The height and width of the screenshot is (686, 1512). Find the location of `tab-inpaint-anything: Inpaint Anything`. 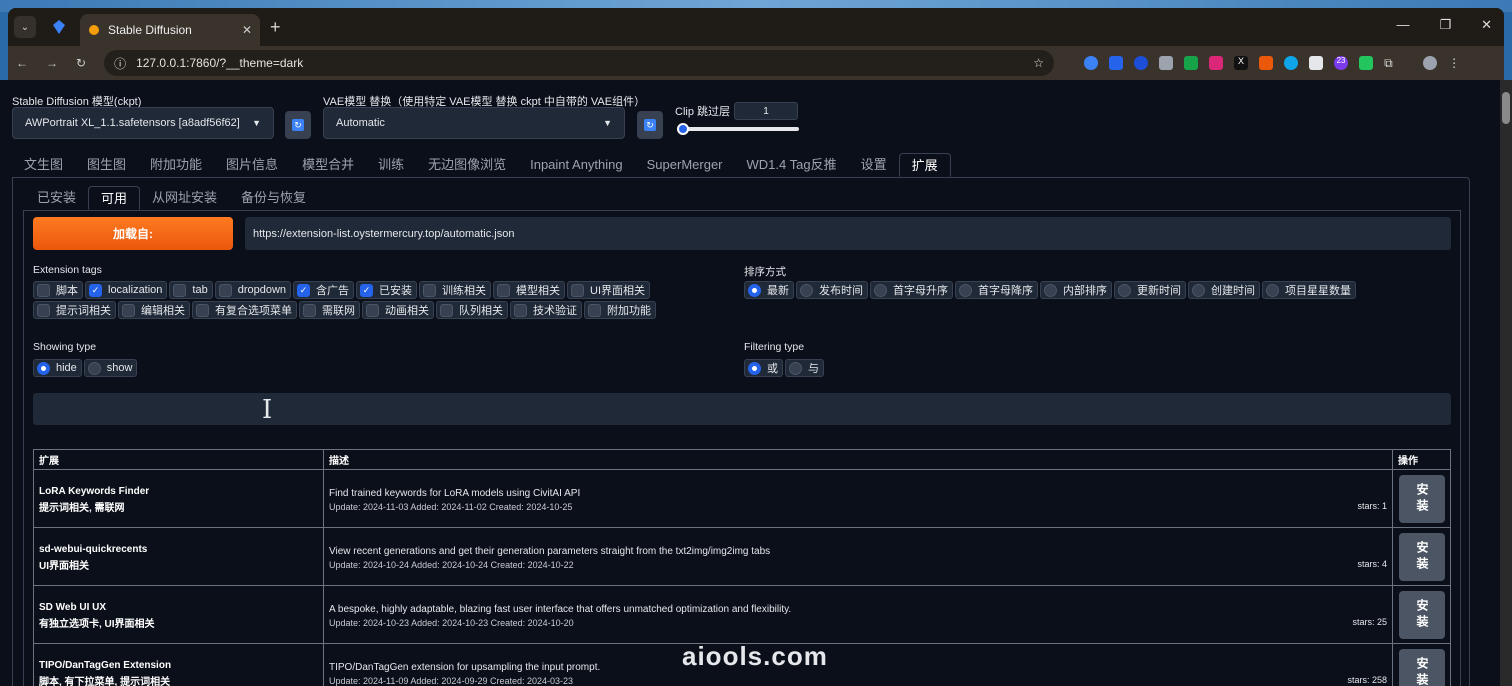

tab-inpaint-anything: Inpaint Anything is located at coordinates (576, 165).